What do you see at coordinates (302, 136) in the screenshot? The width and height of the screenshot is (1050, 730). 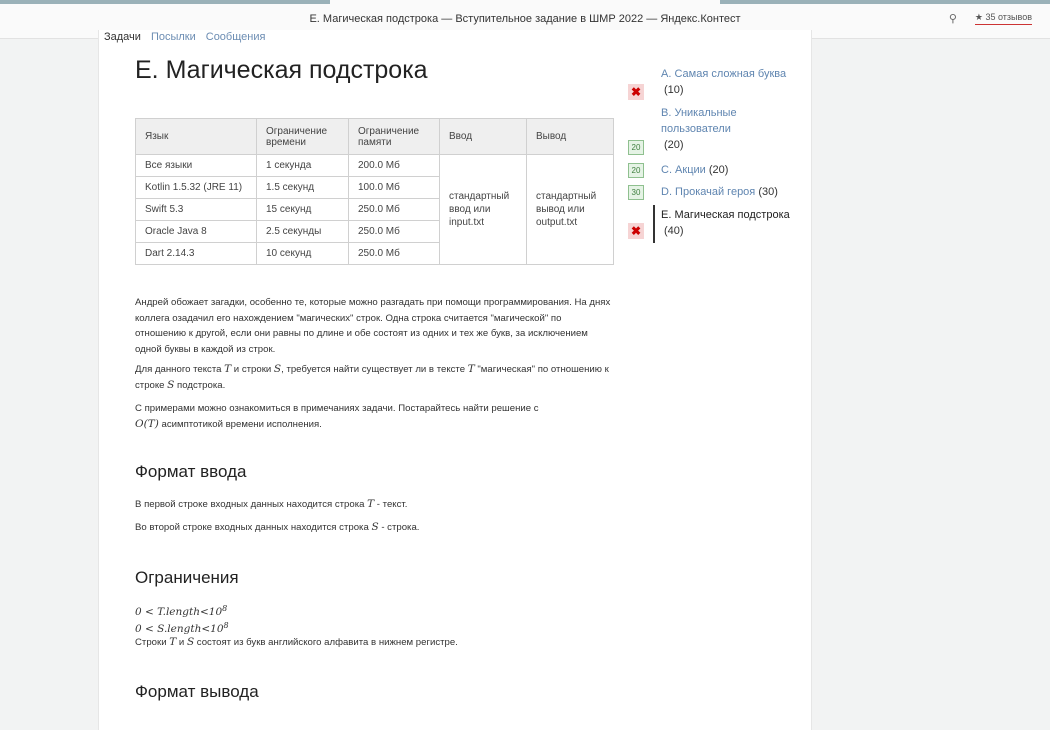 I see `header-time: Ограничение времени` at bounding box center [302, 136].